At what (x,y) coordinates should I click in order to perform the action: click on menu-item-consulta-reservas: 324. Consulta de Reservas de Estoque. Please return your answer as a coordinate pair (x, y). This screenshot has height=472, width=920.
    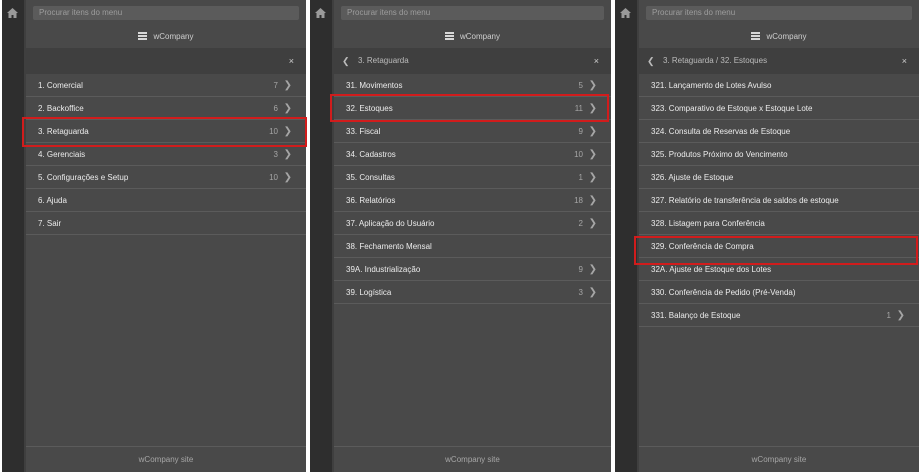
    Looking at the image, I should click on (779, 131).